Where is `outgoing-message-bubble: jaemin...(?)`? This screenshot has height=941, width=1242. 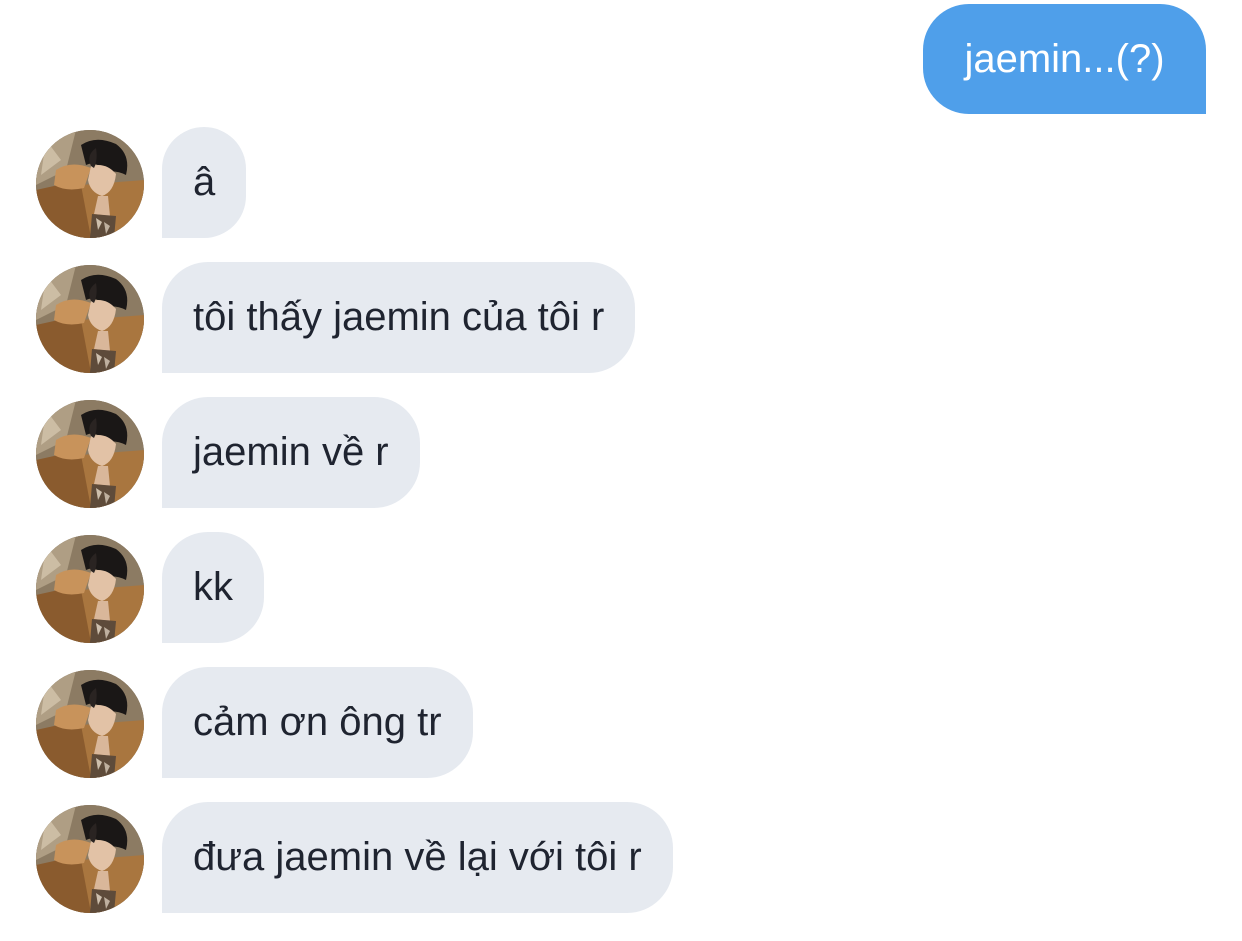
outgoing-message-bubble: jaemin...(?) is located at coordinates (1064, 59).